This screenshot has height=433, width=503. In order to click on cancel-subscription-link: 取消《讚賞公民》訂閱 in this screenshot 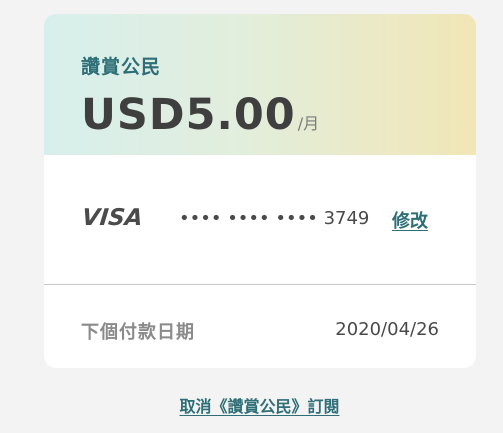, I will do `click(251, 405)`.